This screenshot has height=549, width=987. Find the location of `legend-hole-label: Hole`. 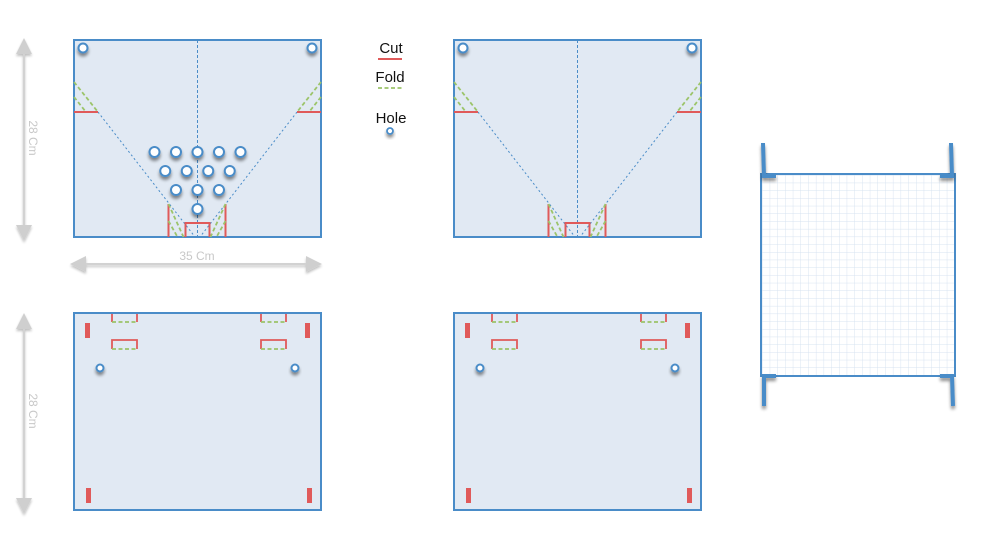

legend-hole-label: Hole is located at coordinates (391, 118).